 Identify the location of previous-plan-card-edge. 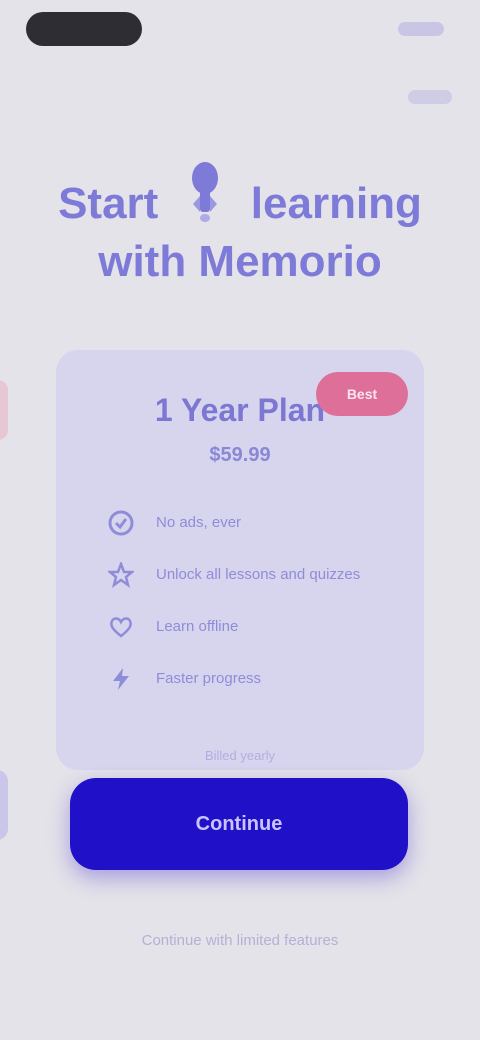
(4, 410).